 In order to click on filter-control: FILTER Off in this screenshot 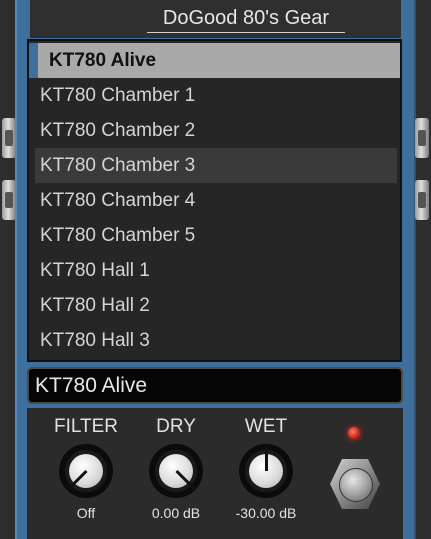, I will do `click(86, 465)`.